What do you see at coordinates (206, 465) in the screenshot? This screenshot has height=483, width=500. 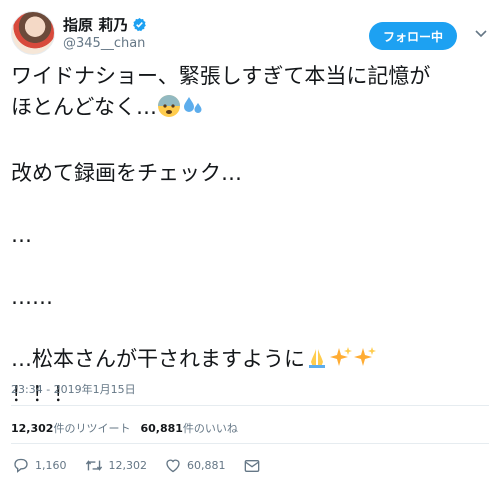 I see `like-count: 60,881` at bounding box center [206, 465].